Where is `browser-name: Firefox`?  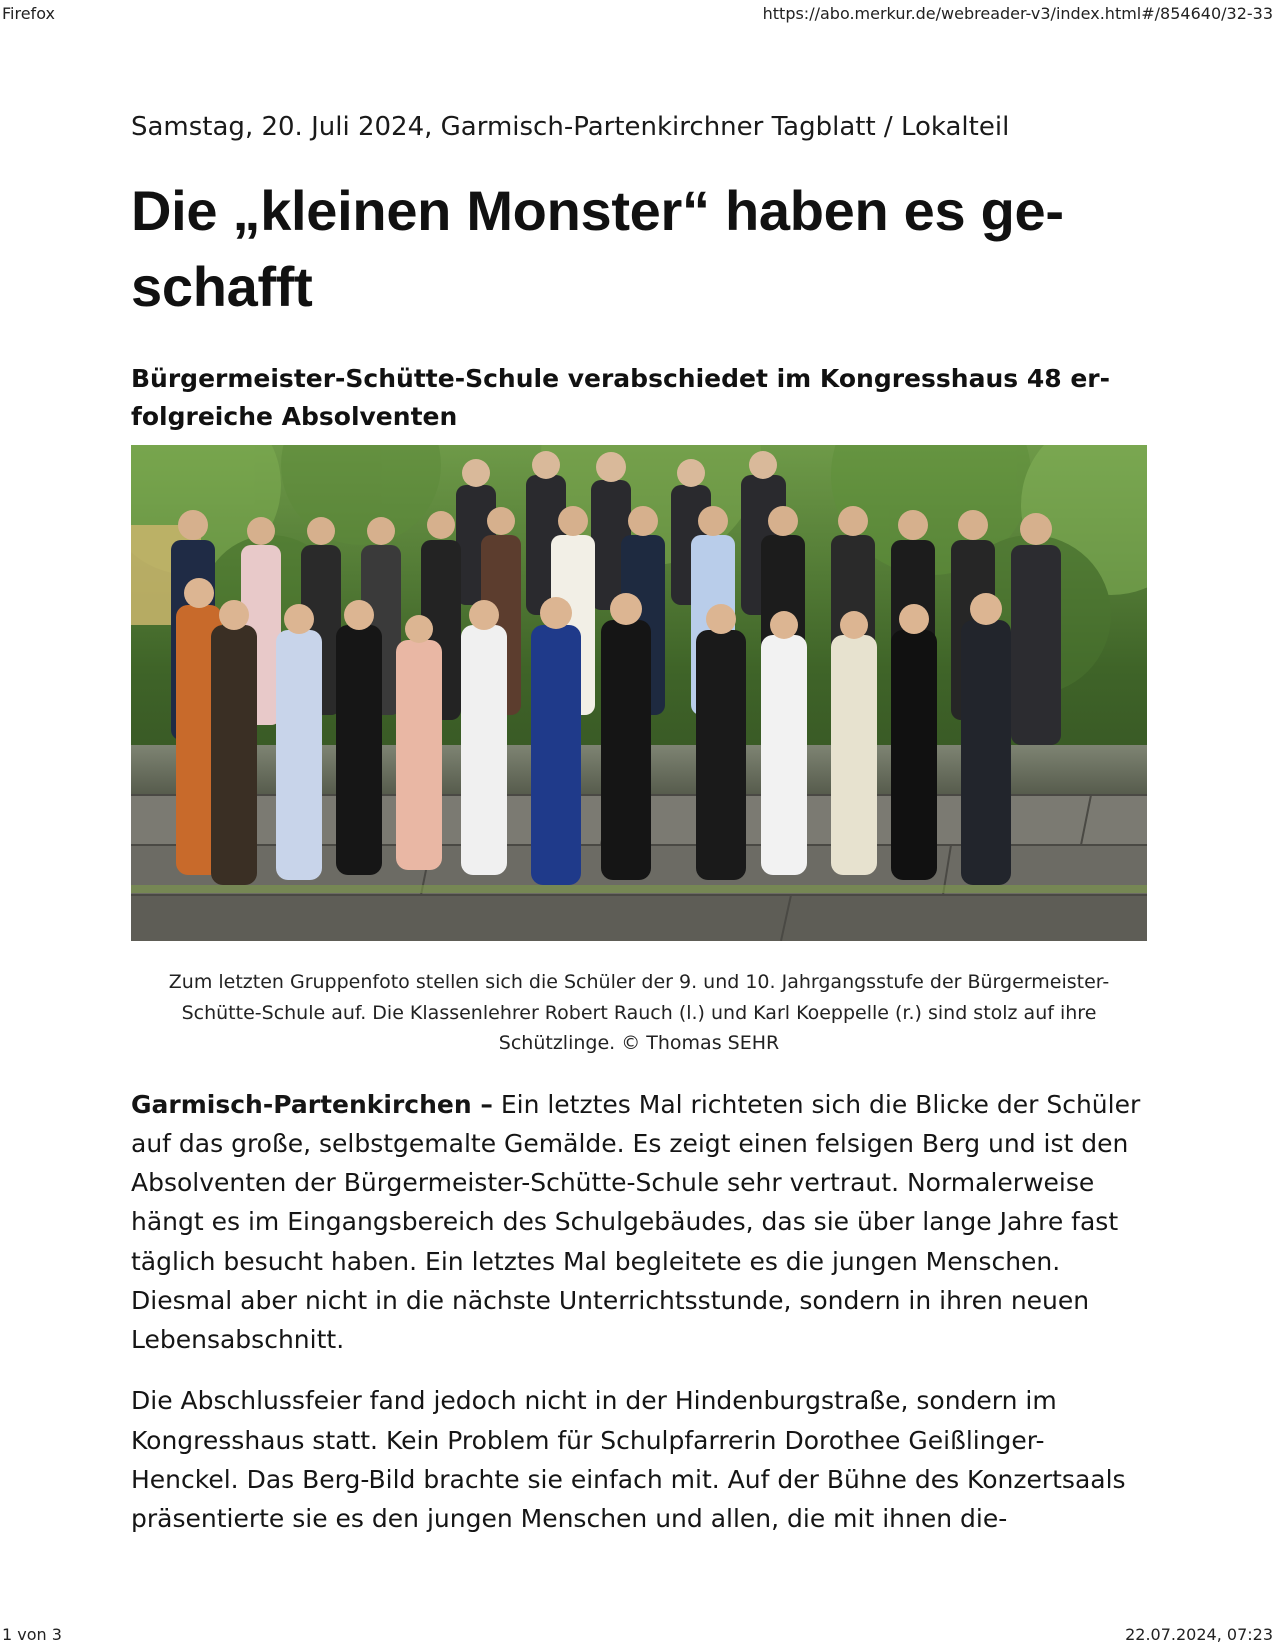
browser-name: Firefox is located at coordinates (28, 13).